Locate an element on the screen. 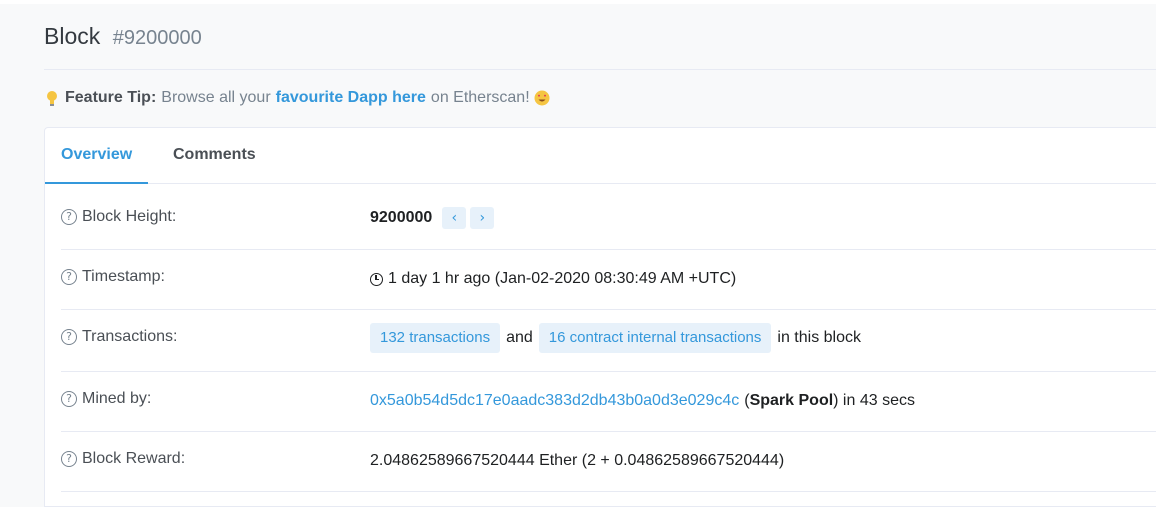 The height and width of the screenshot is (507, 1156). mined-by-suffix: ) in 43 secs is located at coordinates (874, 400).